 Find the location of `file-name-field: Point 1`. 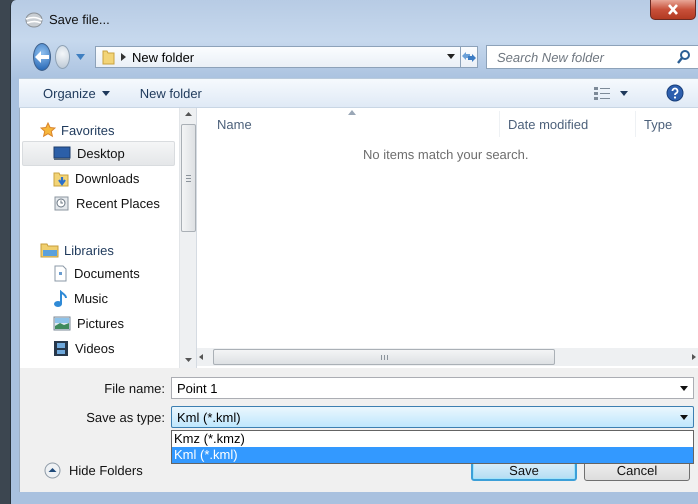

file-name-field: Point 1 is located at coordinates (432, 388).